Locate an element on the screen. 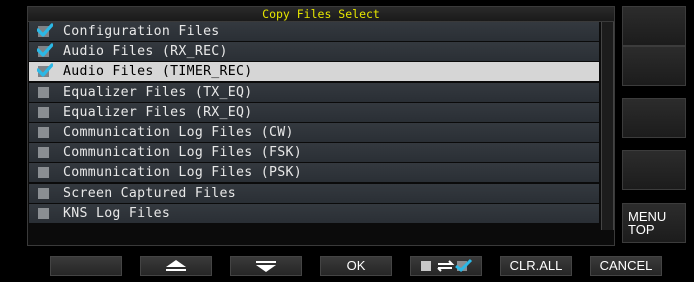 This screenshot has height=282, width=694. file-type-row: Equalizer Files (RX_EQ) is located at coordinates (314, 112).